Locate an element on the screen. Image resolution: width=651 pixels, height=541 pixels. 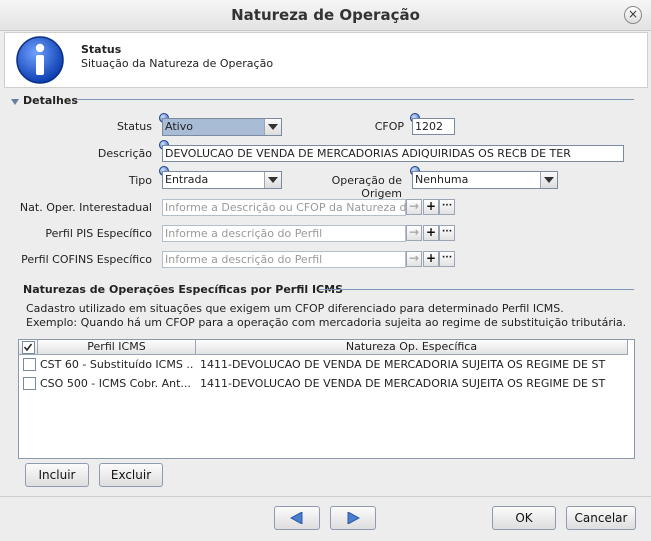
origem-label: Operação de Origem is located at coordinates (366, 187).